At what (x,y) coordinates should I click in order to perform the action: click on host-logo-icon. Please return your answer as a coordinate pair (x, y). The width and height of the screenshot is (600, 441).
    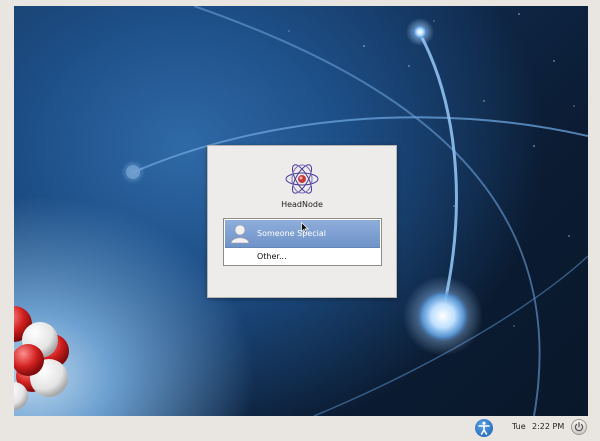
    Looking at the image, I should click on (302, 179).